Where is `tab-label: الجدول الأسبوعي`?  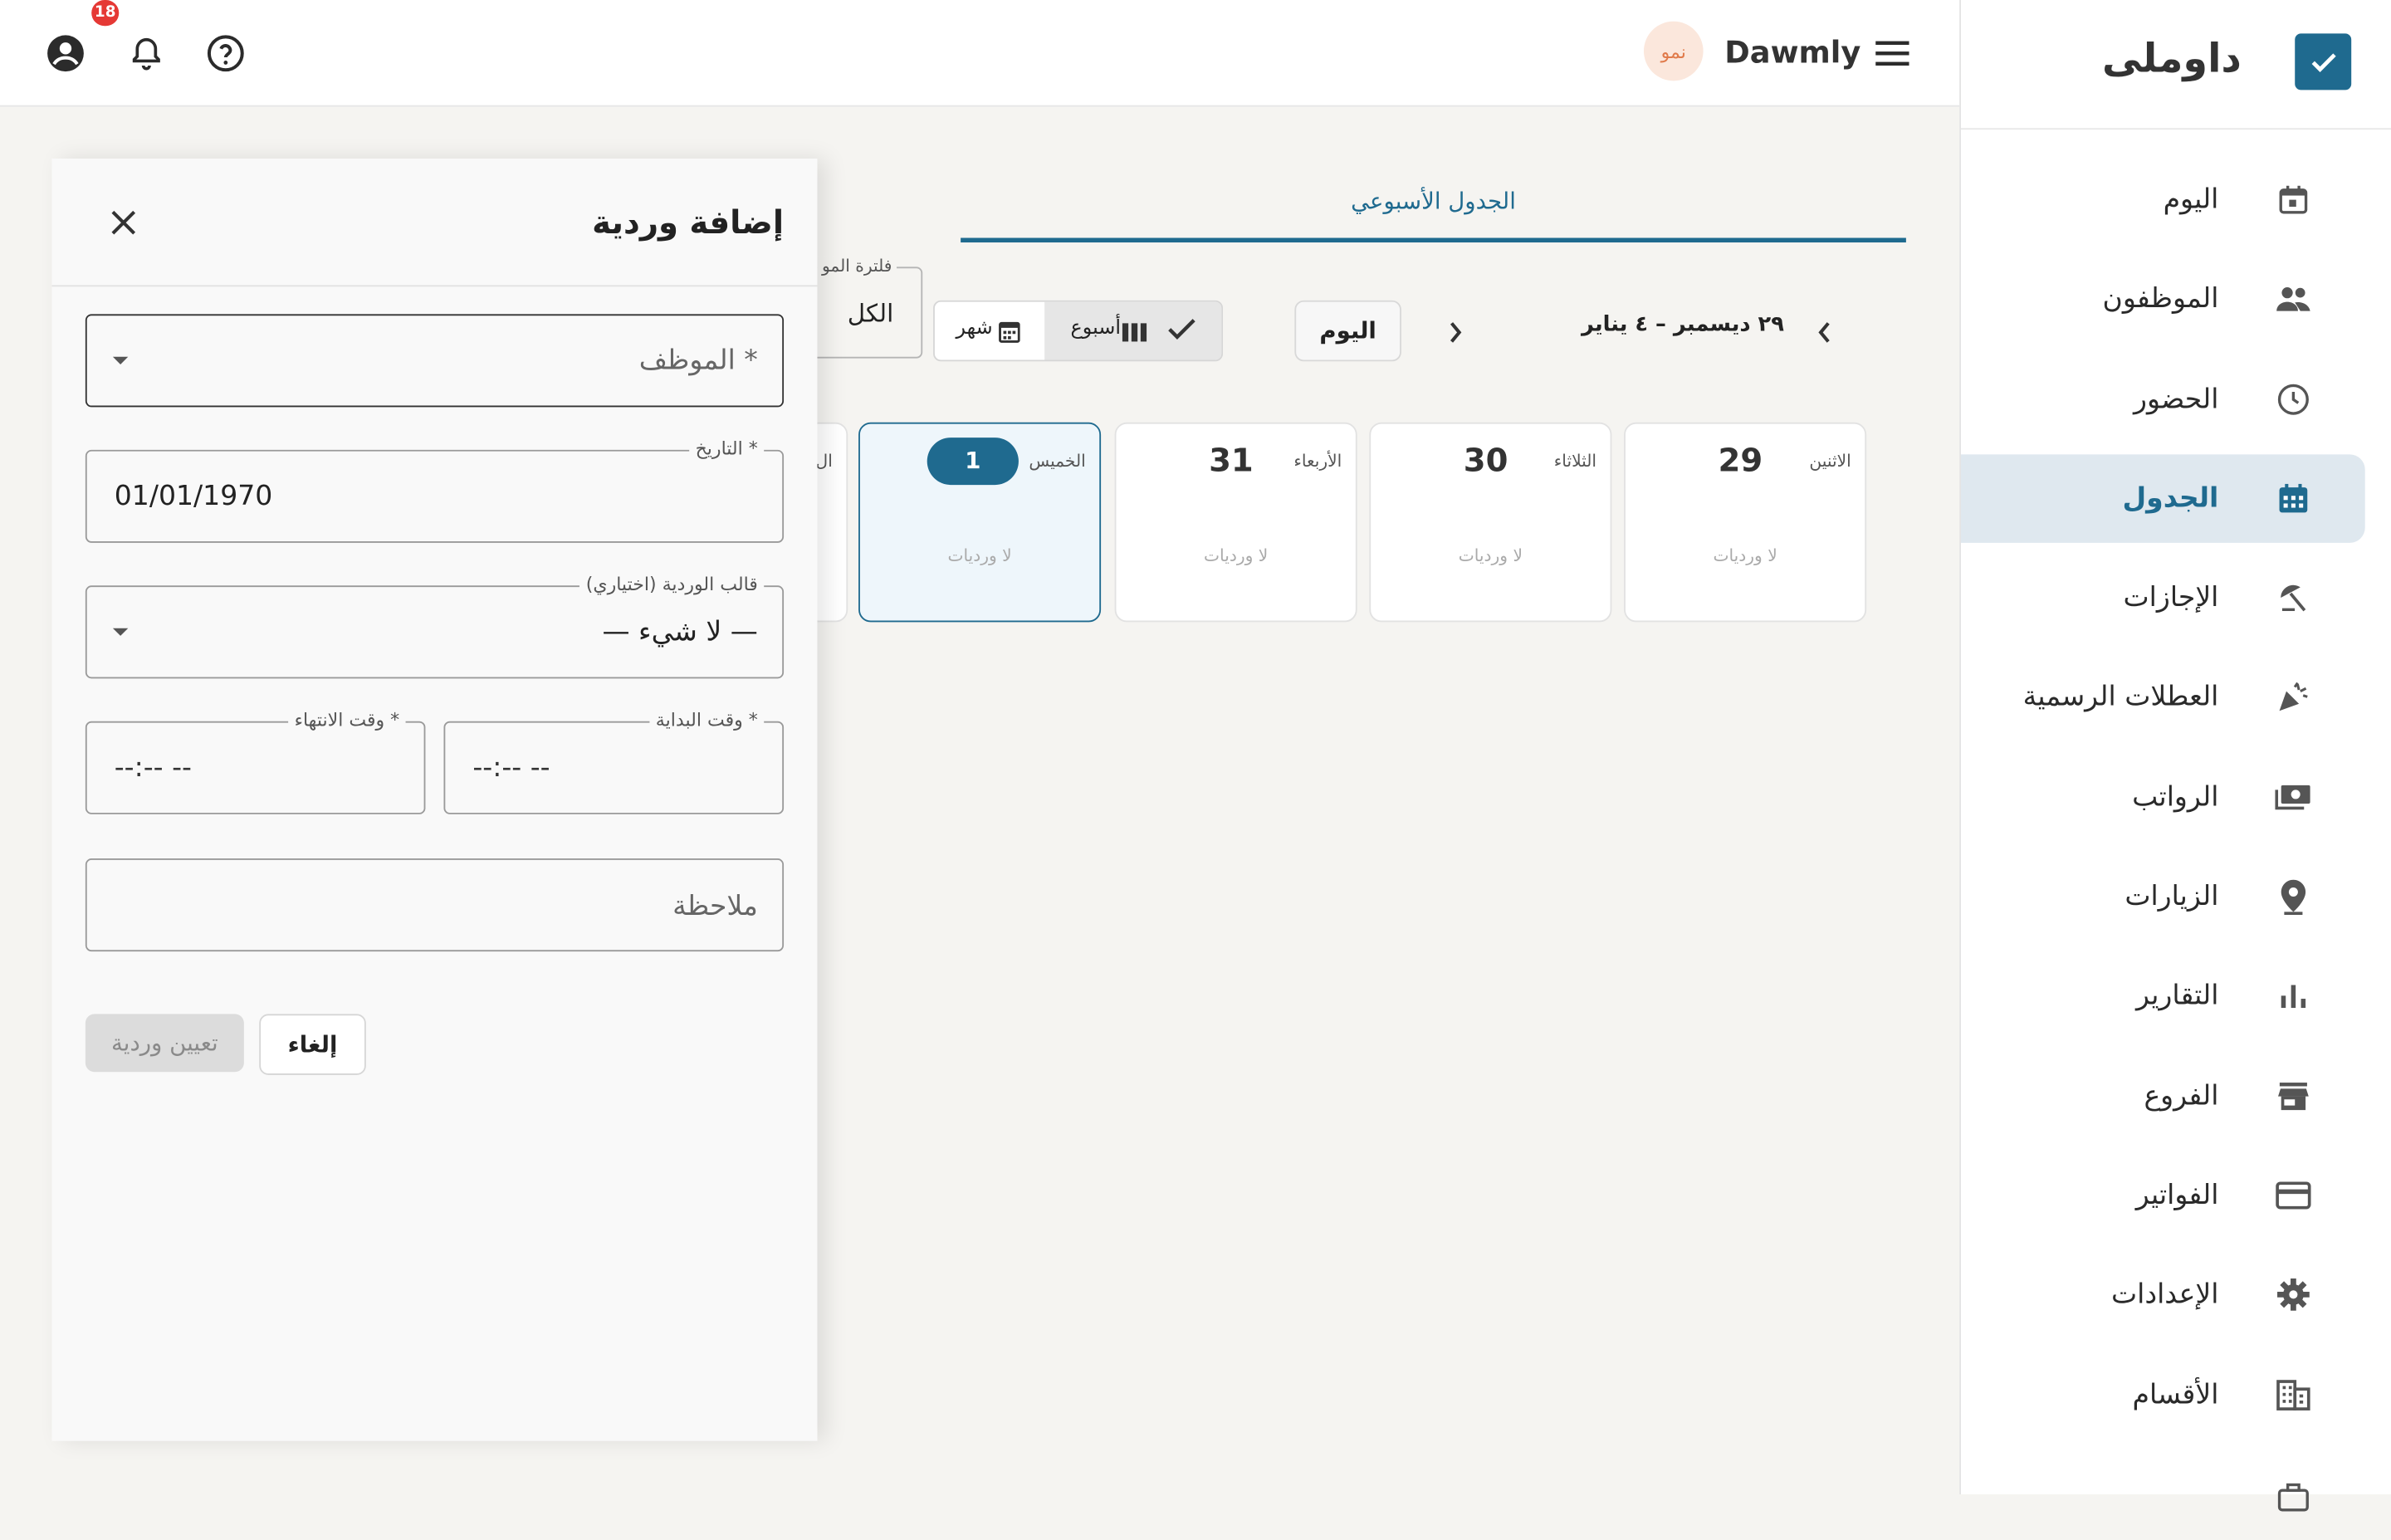 tab-label: الجدول الأسبوعي is located at coordinates (1433, 201).